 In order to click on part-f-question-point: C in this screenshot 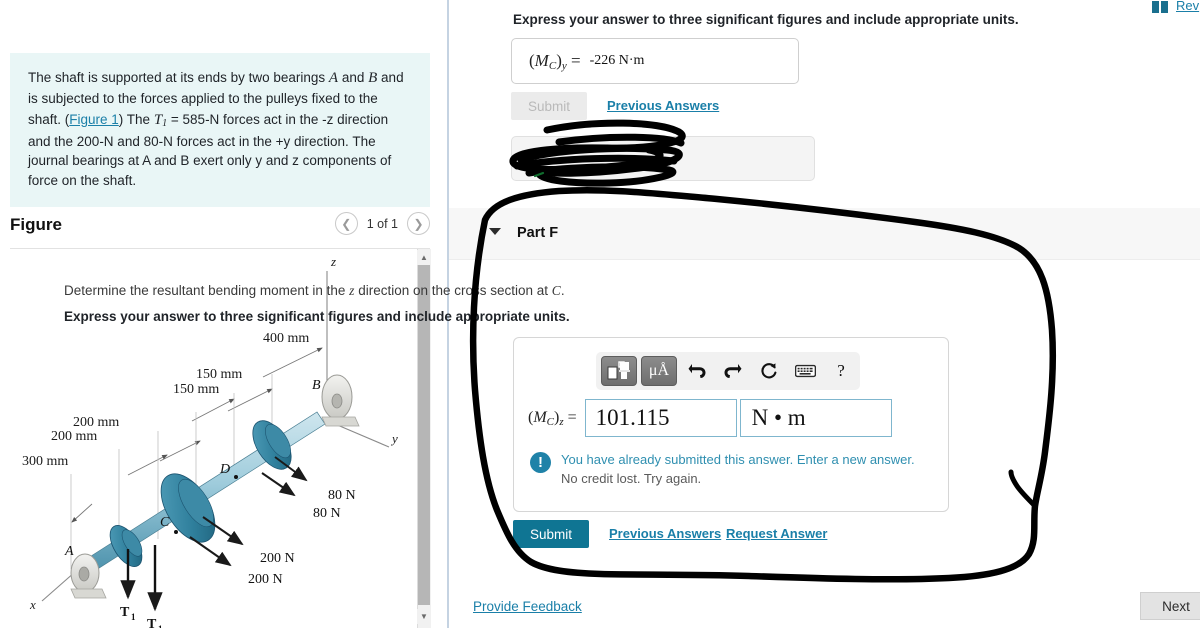, I will do `click(556, 290)`.